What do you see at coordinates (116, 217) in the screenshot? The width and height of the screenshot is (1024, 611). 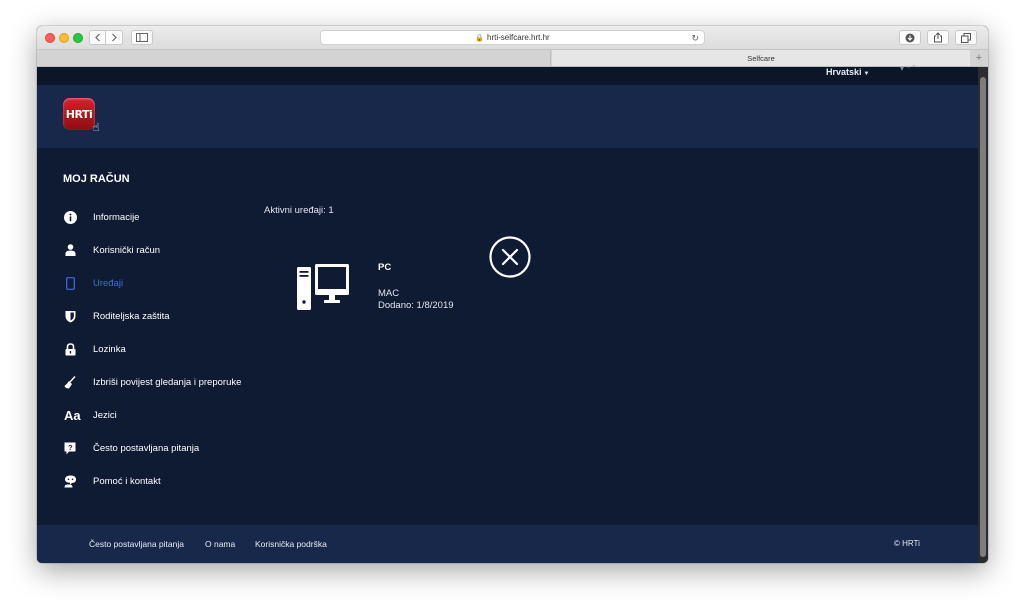 I see `menu-item-label: Informacije` at bounding box center [116, 217].